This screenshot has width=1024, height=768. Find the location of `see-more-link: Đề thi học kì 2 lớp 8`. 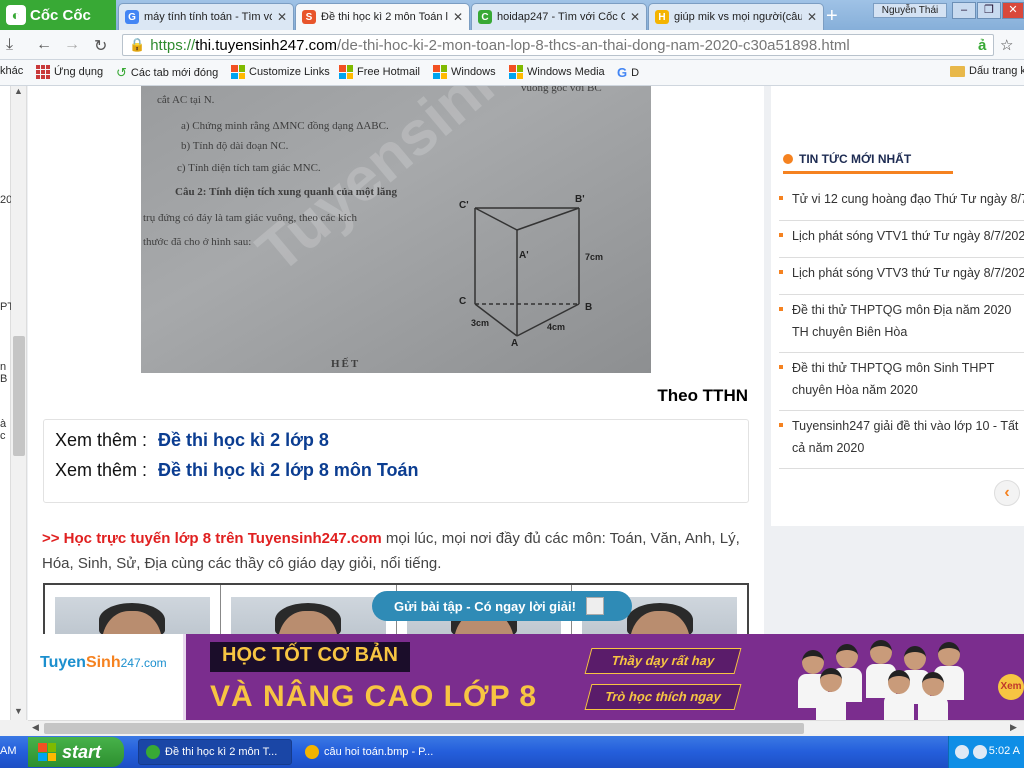

see-more-link: Đề thi học kì 2 lớp 8 is located at coordinates (243, 440).